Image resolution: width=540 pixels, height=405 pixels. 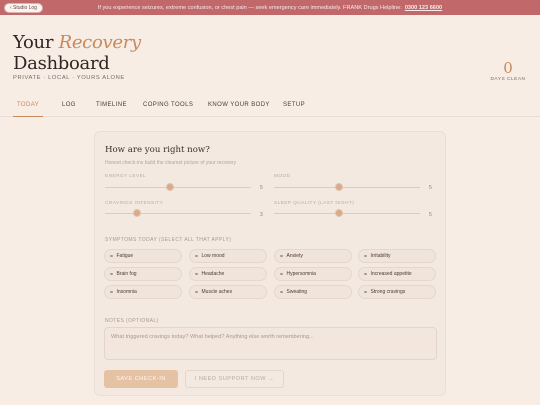 I want to click on symptom-chip-increased-appetite: Increased appetite, so click(x=397, y=274).